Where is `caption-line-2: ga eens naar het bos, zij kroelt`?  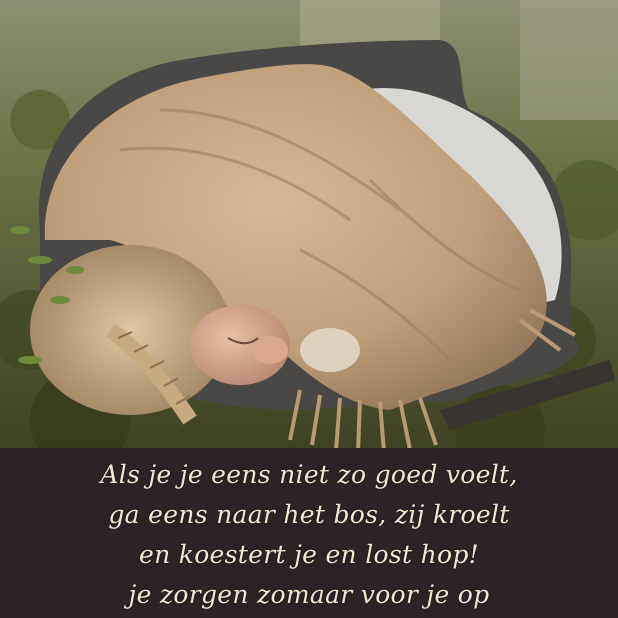
caption-line-2: ga eens naar het bos, zij kroelt is located at coordinates (309, 514).